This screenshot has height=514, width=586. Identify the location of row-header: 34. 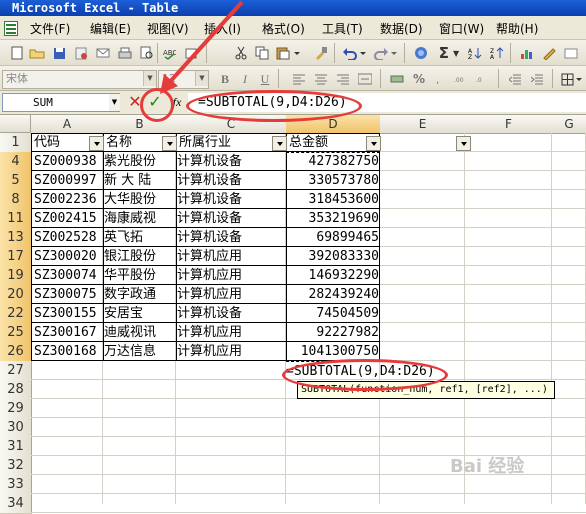
(16, 504).